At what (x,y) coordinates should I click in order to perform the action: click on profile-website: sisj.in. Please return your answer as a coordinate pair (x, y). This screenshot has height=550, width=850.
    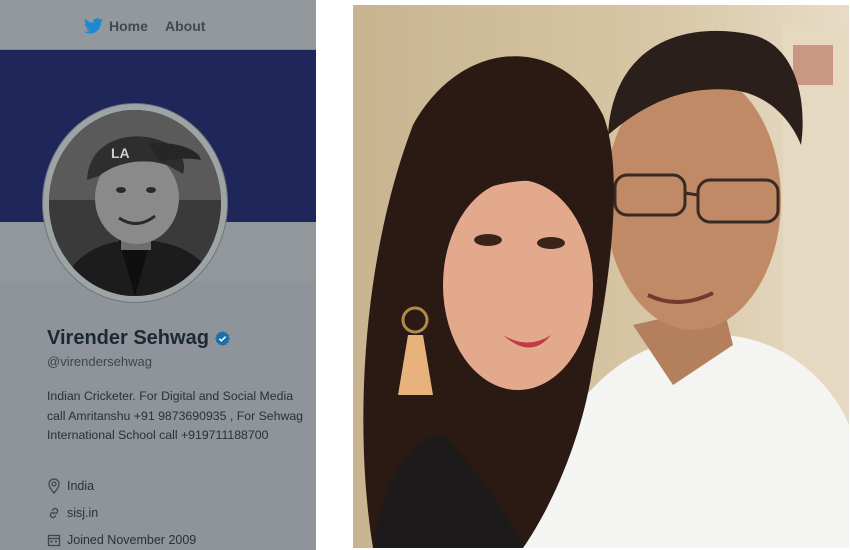
    Looking at the image, I should click on (72, 513).